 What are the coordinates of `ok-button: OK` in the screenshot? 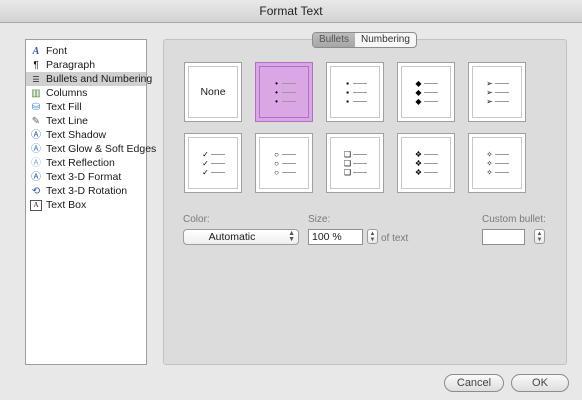 It's located at (540, 383).